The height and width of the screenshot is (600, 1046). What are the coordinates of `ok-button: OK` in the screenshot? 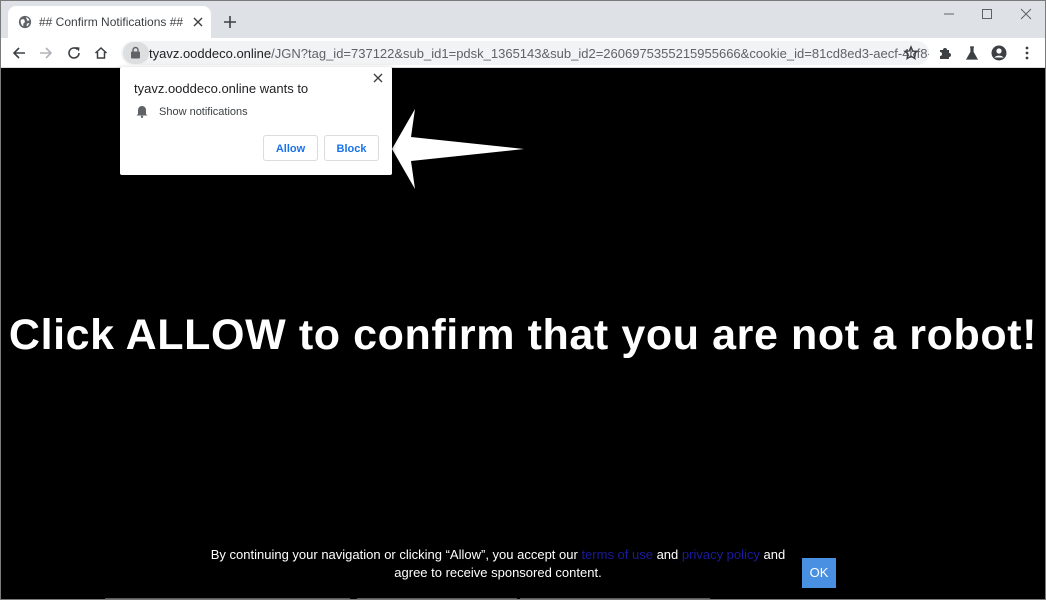 It's located at (819, 573).